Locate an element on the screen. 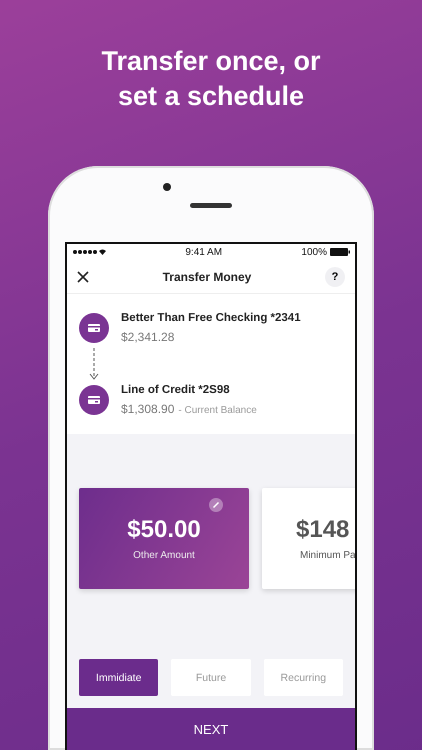 The height and width of the screenshot is (750, 422). speaker-icon is located at coordinates (211, 205).